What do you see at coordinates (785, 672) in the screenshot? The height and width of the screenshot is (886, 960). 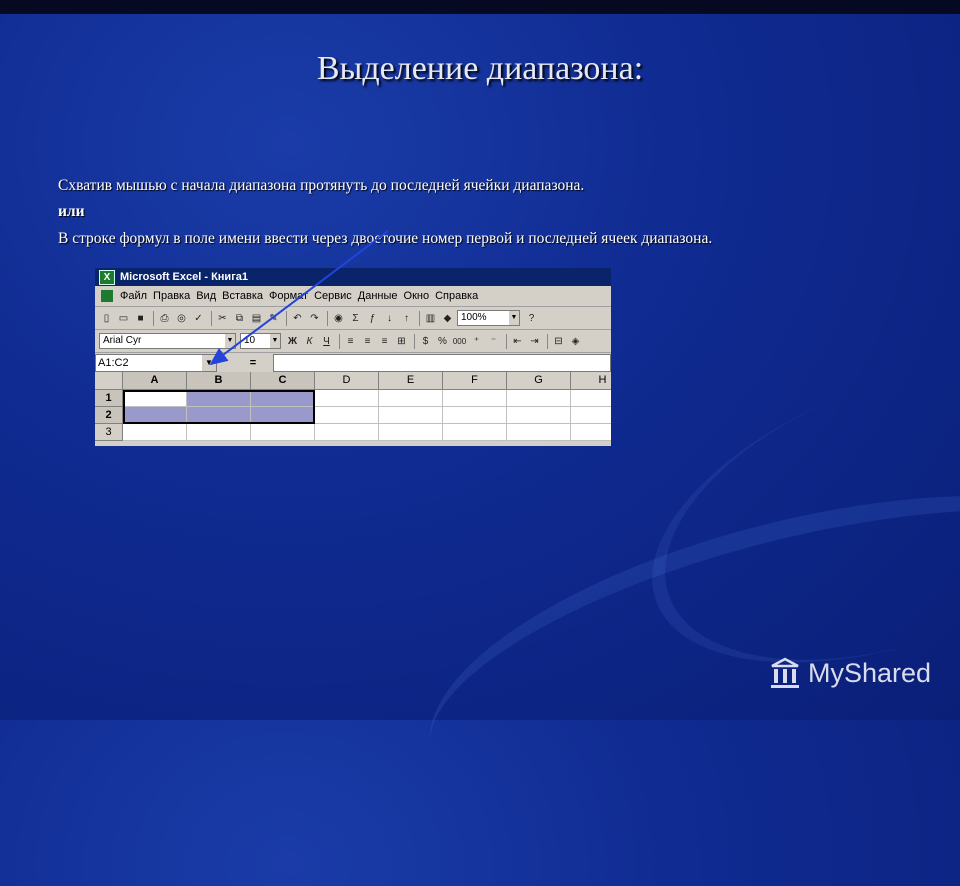 I see `myshared-logo-icon` at bounding box center [785, 672].